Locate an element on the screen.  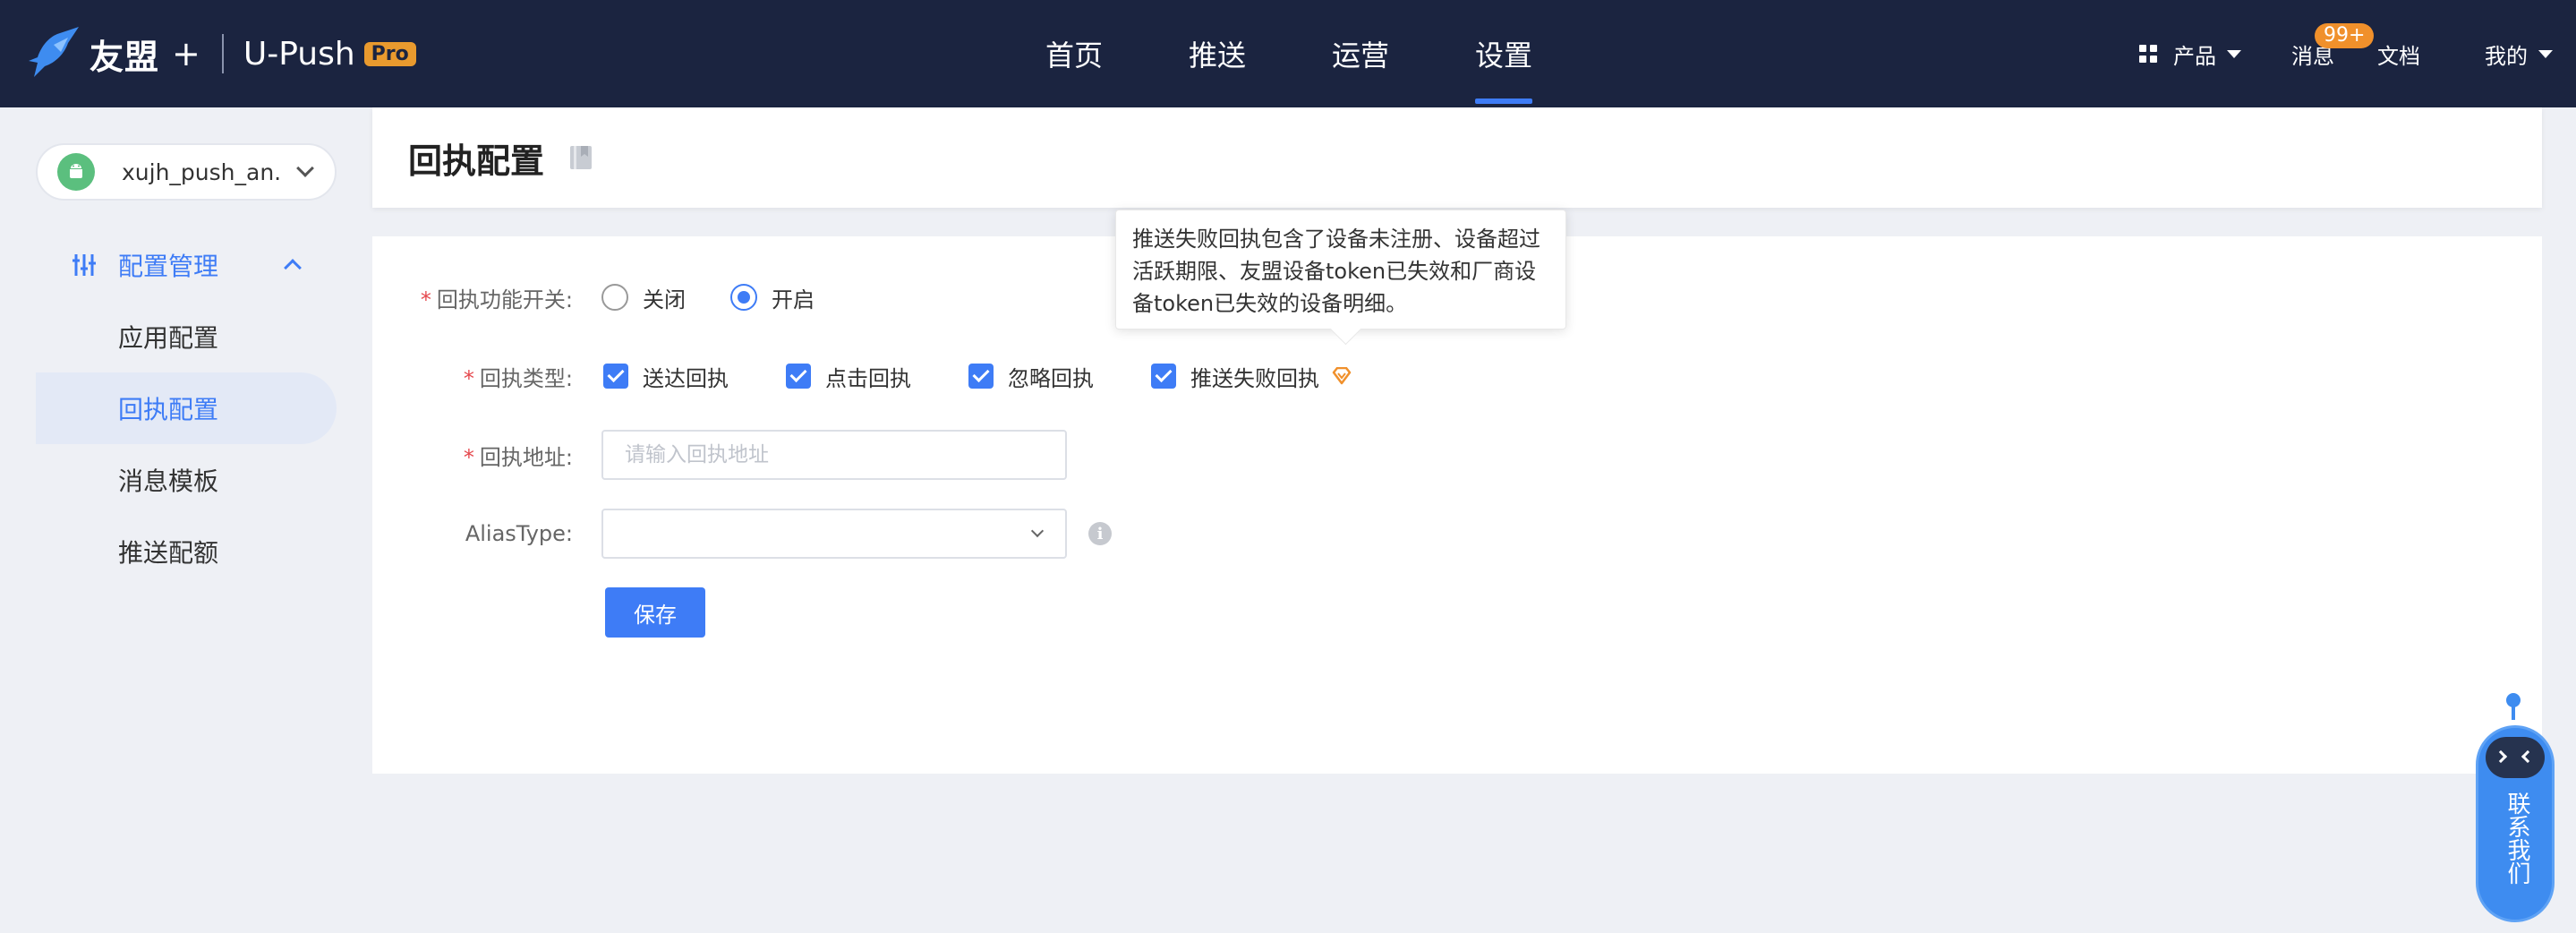
main-nav: 首页 推送 运营 设置 is located at coordinates (1288, 53).